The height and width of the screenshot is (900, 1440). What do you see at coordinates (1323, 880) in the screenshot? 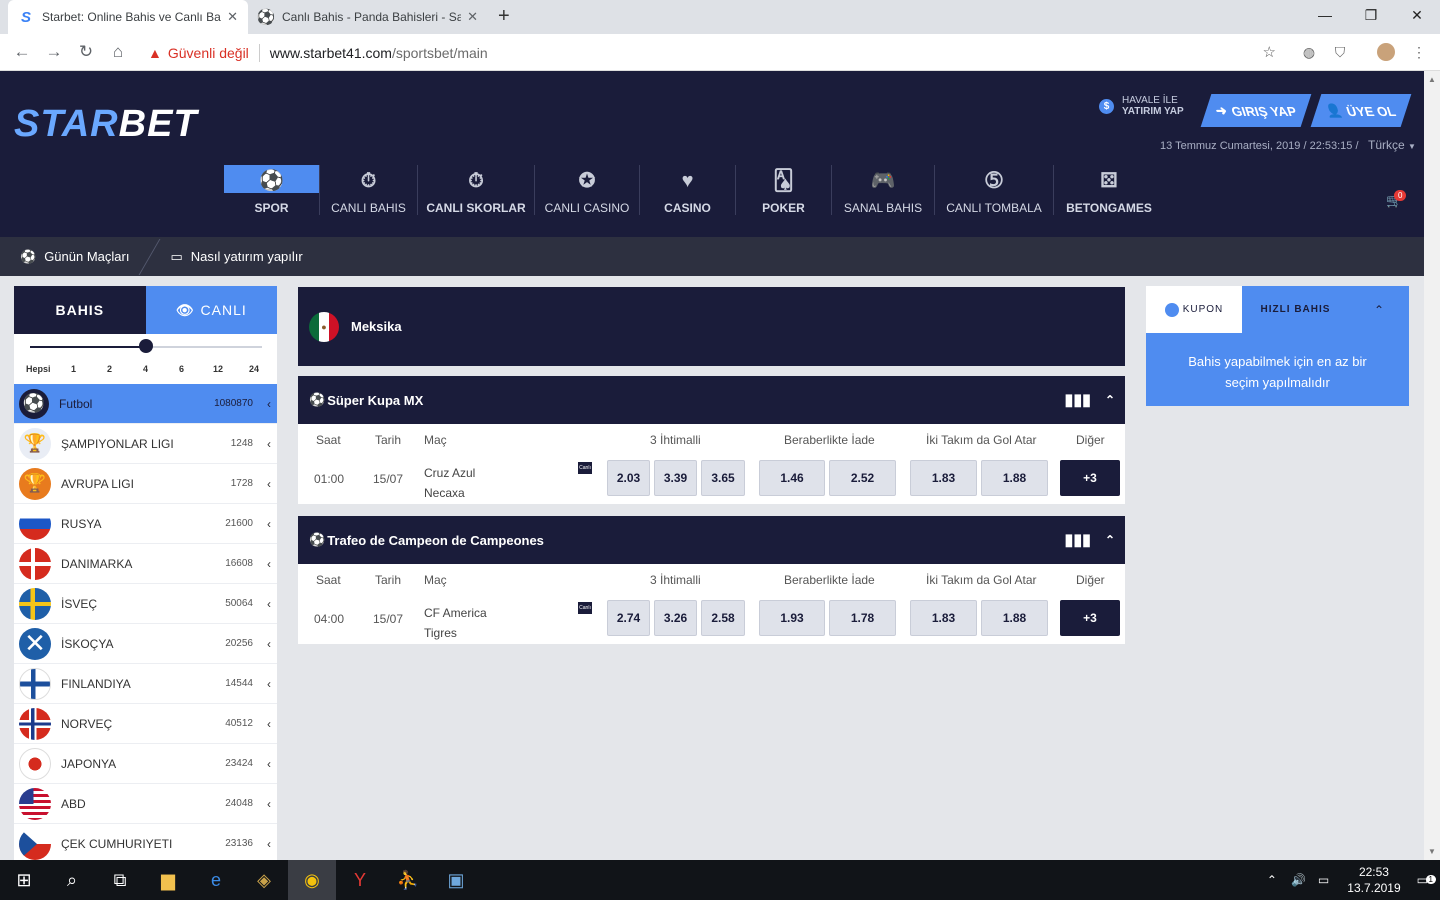
I see `network-icon: ▭` at bounding box center [1323, 880].